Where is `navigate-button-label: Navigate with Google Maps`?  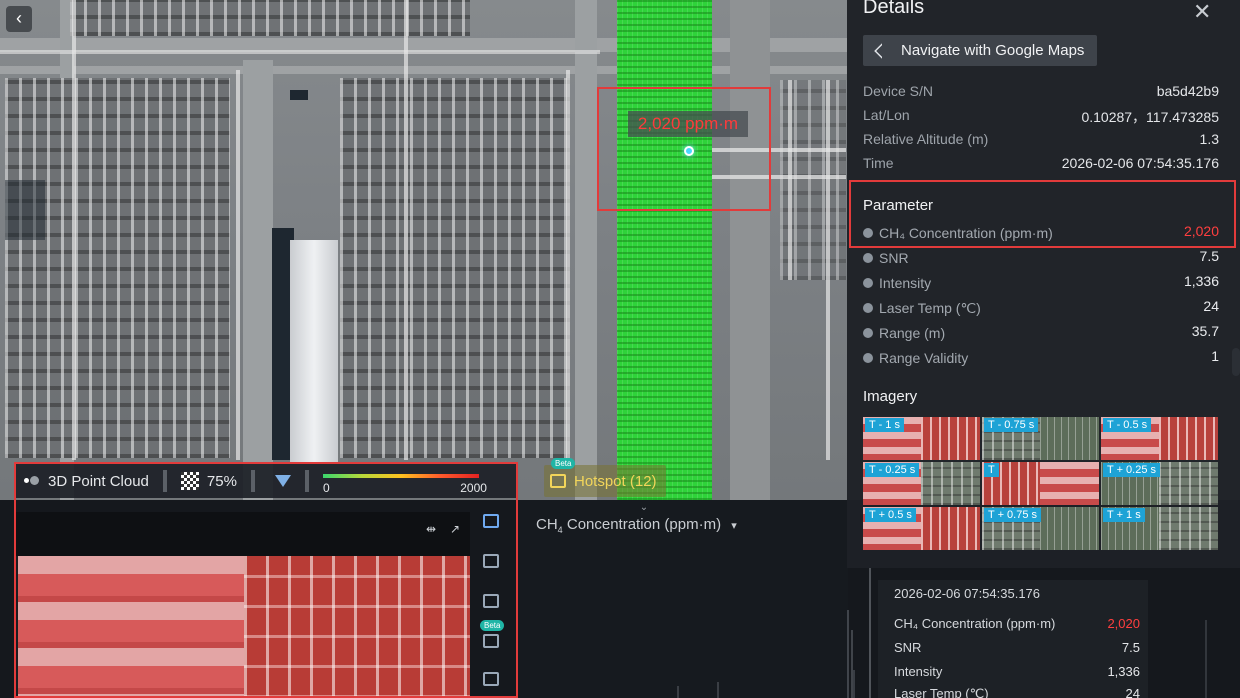 navigate-button-label: Navigate with Google Maps is located at coordinates (993, 50).